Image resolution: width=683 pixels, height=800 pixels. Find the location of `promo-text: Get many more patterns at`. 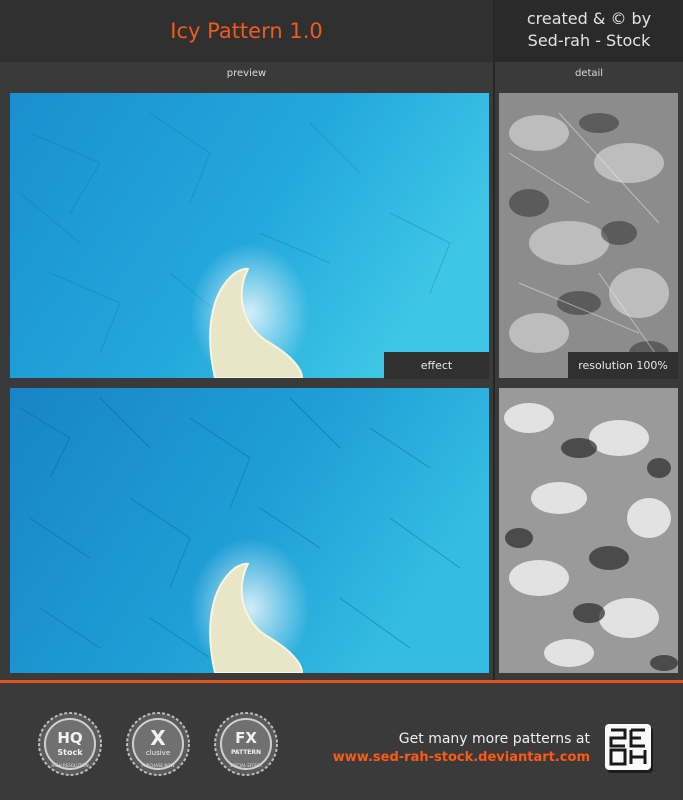

promo-text: Get many more patterns at is located at coordinates (494, 739).